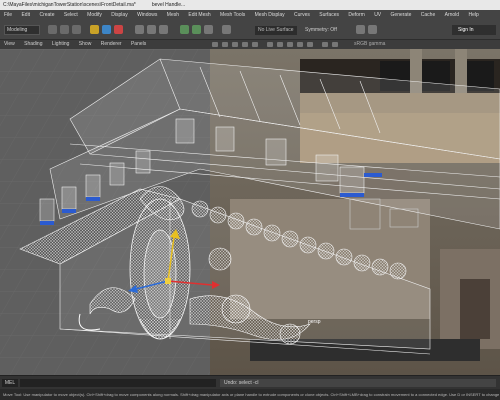 The width and height of the screenshot is (500, 400). What do you see at coordinates (302, 15) in the screenshot?
I see `menu-curves: Curves` at bounding box center [302, 15].